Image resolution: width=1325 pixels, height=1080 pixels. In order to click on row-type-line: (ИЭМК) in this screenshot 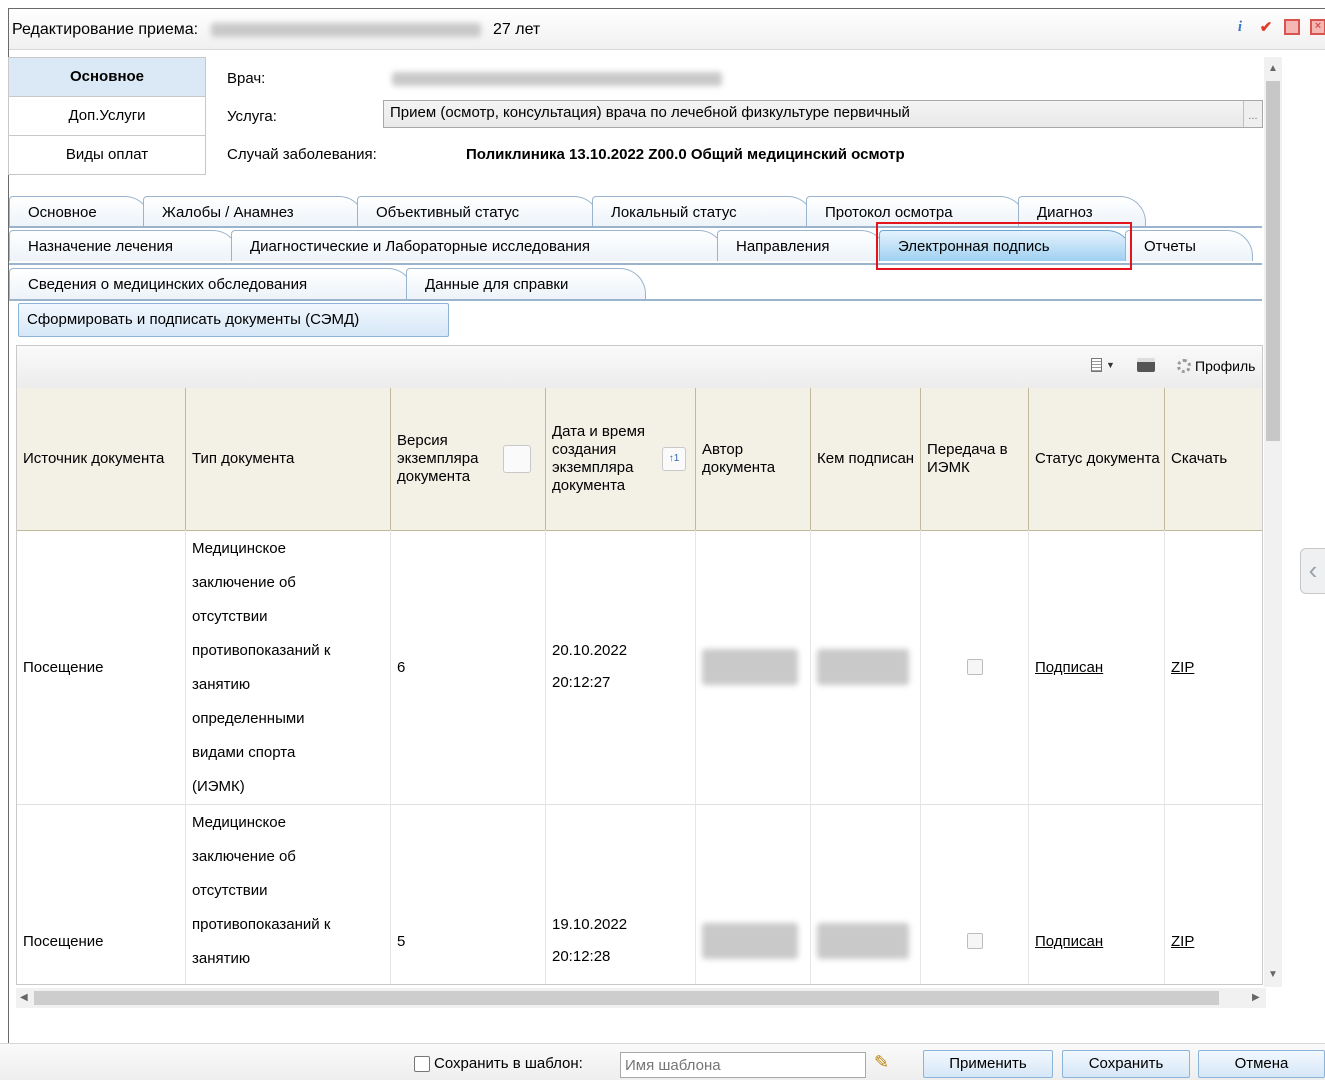, I will do `click(218, 786)`.